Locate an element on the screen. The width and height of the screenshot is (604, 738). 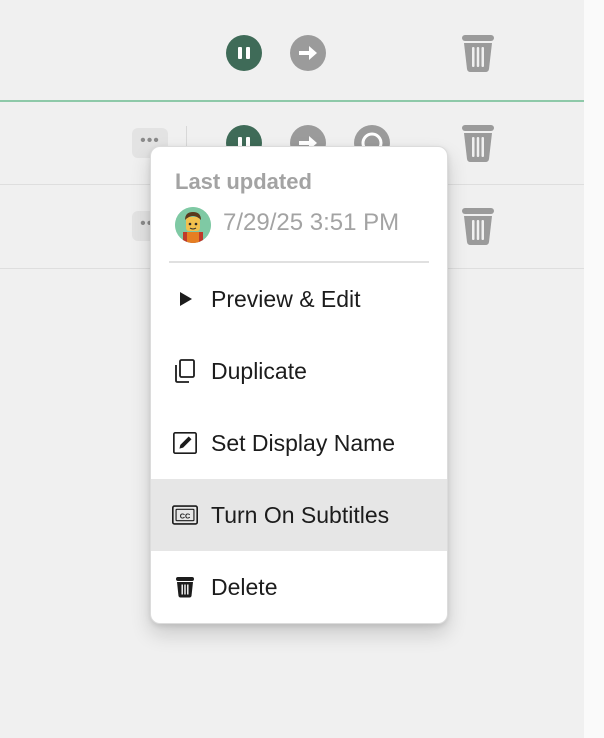
open-arrow-button is located at coordinates (308, 53).